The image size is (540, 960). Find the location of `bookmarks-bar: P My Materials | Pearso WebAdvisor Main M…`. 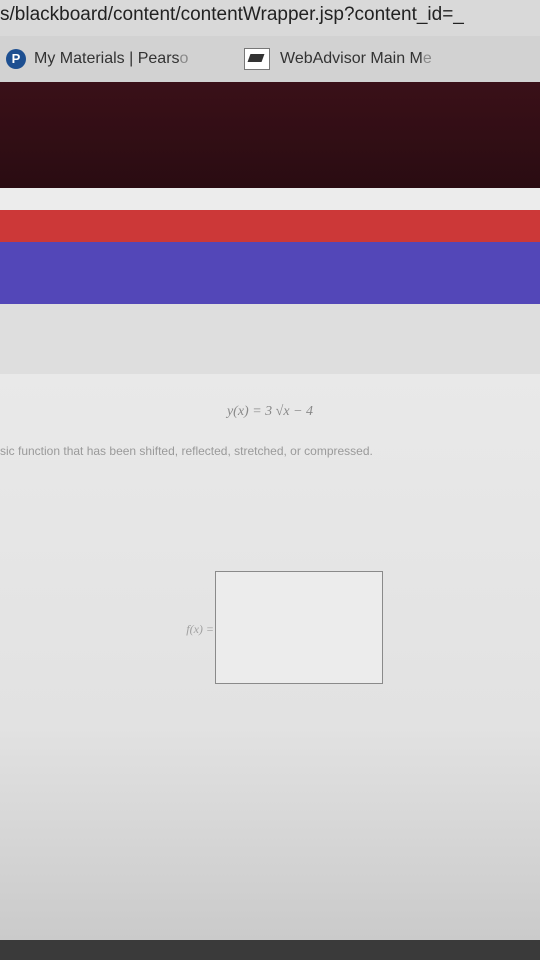

bookmarks-bar: P My Materials | Pearso WebAdvisor Main M… is located at coordinates (270, 59).